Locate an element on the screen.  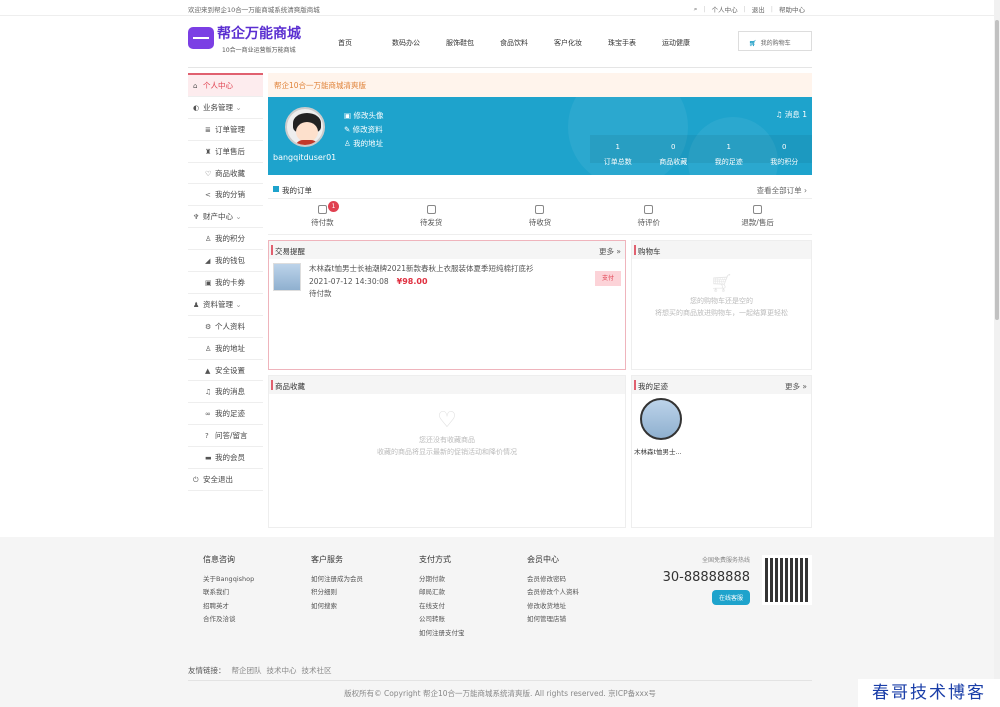
stat-label: 我的积分 is located at coordinates (784, 162).